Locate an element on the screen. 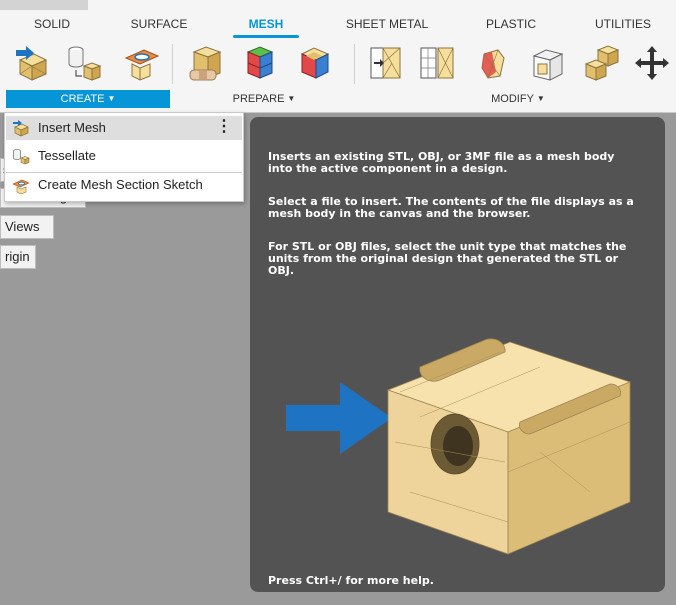 This screenshot has width=676, height=605. create-group-label: CREATE is located at coordinates (82, 99).